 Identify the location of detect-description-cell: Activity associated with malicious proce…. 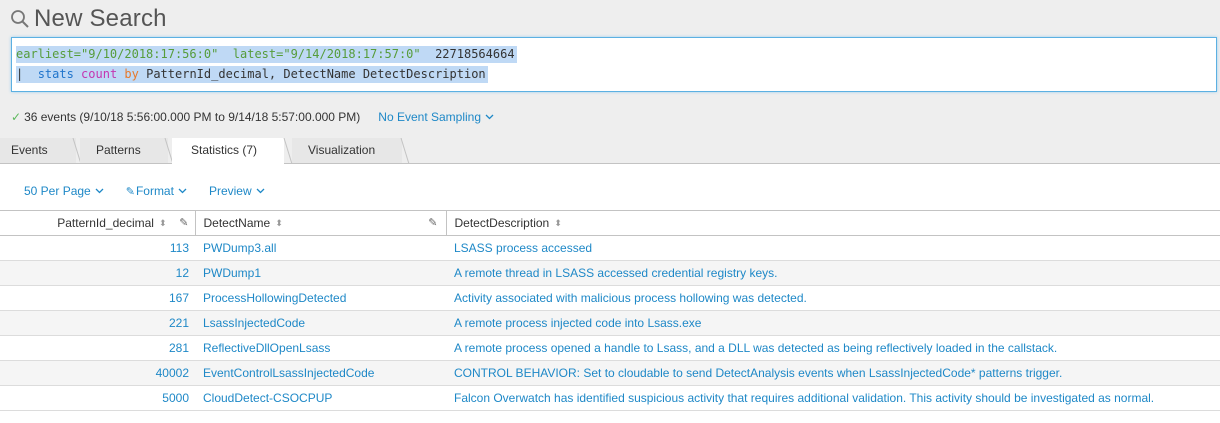
(833, 298).